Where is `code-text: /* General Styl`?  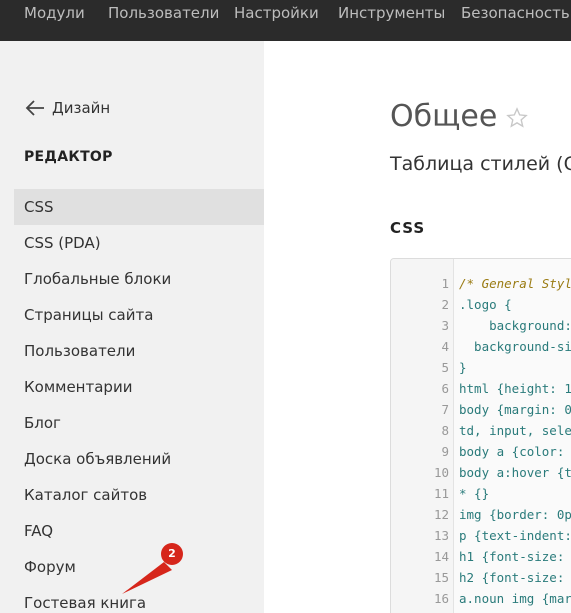
code-text: /* General Styl is located at coordinates (515, 283).